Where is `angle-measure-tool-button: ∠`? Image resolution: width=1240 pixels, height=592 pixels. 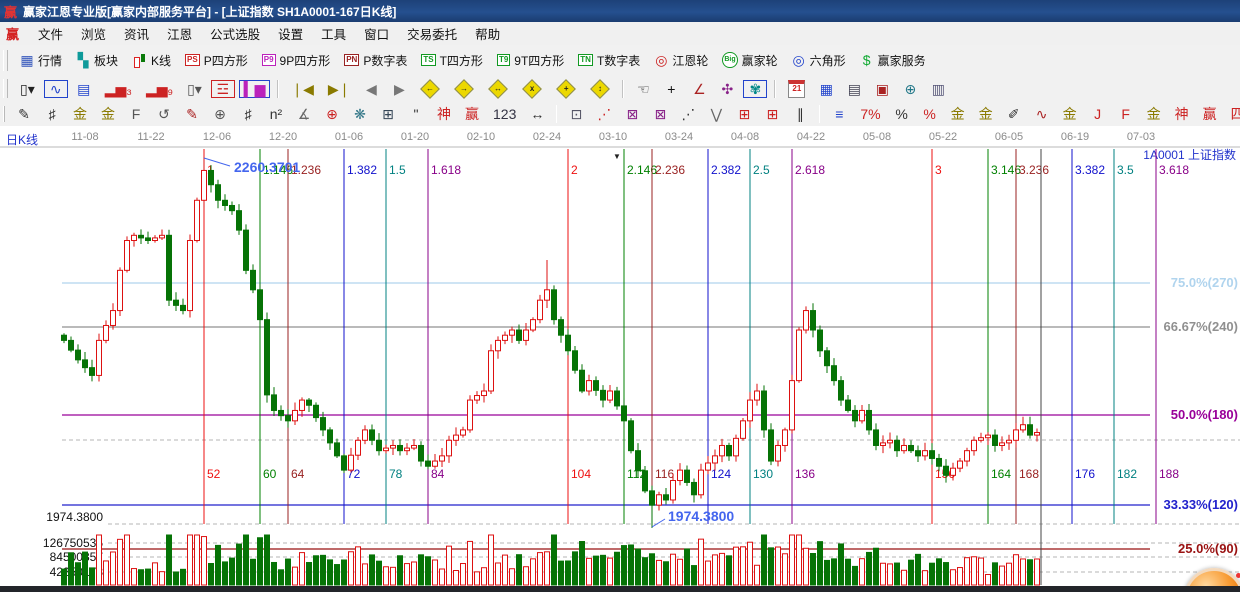
angle-measure-tool-button: ∠ is located at coordinates (699, 89).